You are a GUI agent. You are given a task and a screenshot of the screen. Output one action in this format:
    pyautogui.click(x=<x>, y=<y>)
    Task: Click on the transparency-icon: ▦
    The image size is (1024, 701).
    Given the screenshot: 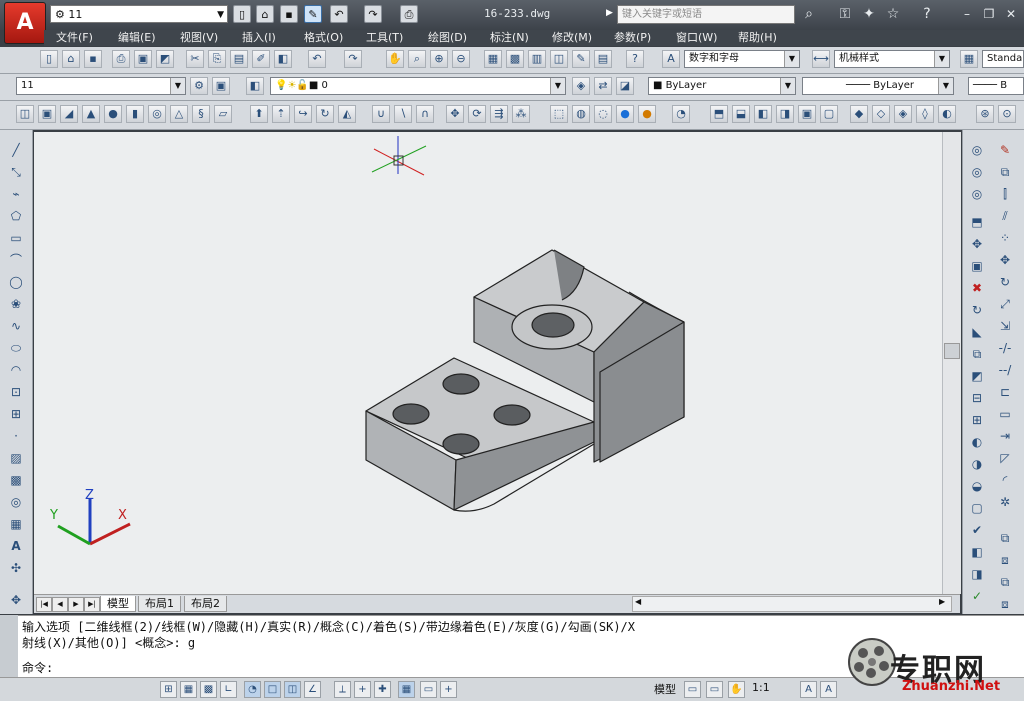 What is the action you would take?
    pyautogui.click(x=406, y=689)
    